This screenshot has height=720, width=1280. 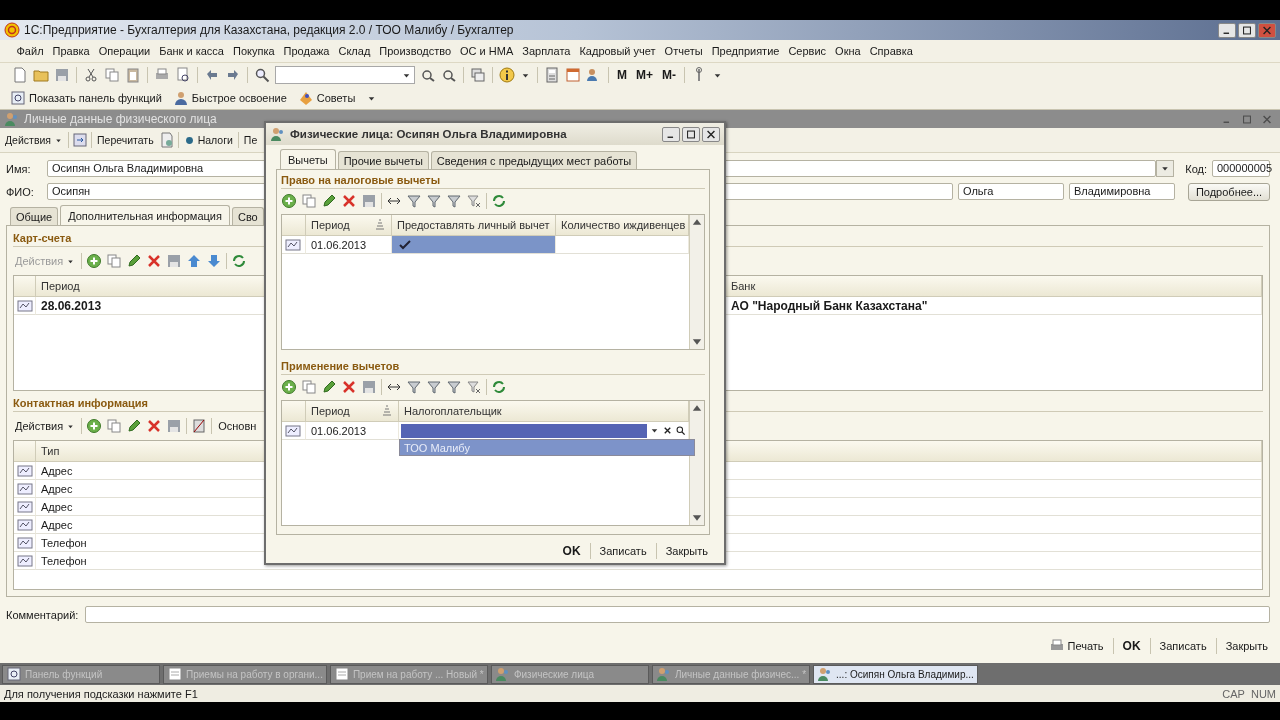 What do you see at coordinates (43, 614) in the screenshot?
I see `field-label: Комментарий:` at bounding box center [43, 614].